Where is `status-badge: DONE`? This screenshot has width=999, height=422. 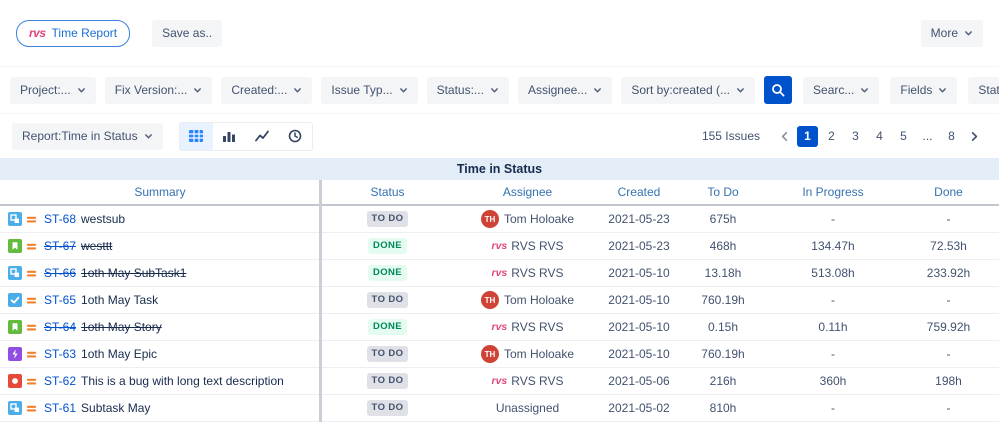
status-badge: DONE is located at coordinates (387, 246).